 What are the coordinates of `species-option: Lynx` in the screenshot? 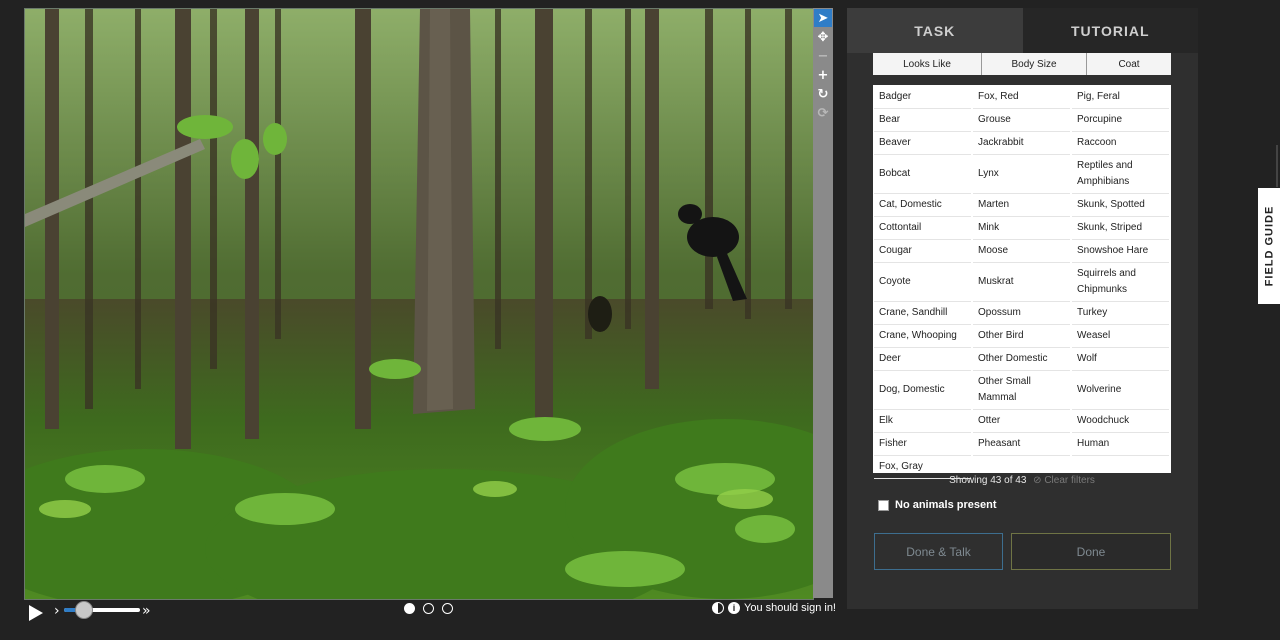 It's located at (1021, 174).